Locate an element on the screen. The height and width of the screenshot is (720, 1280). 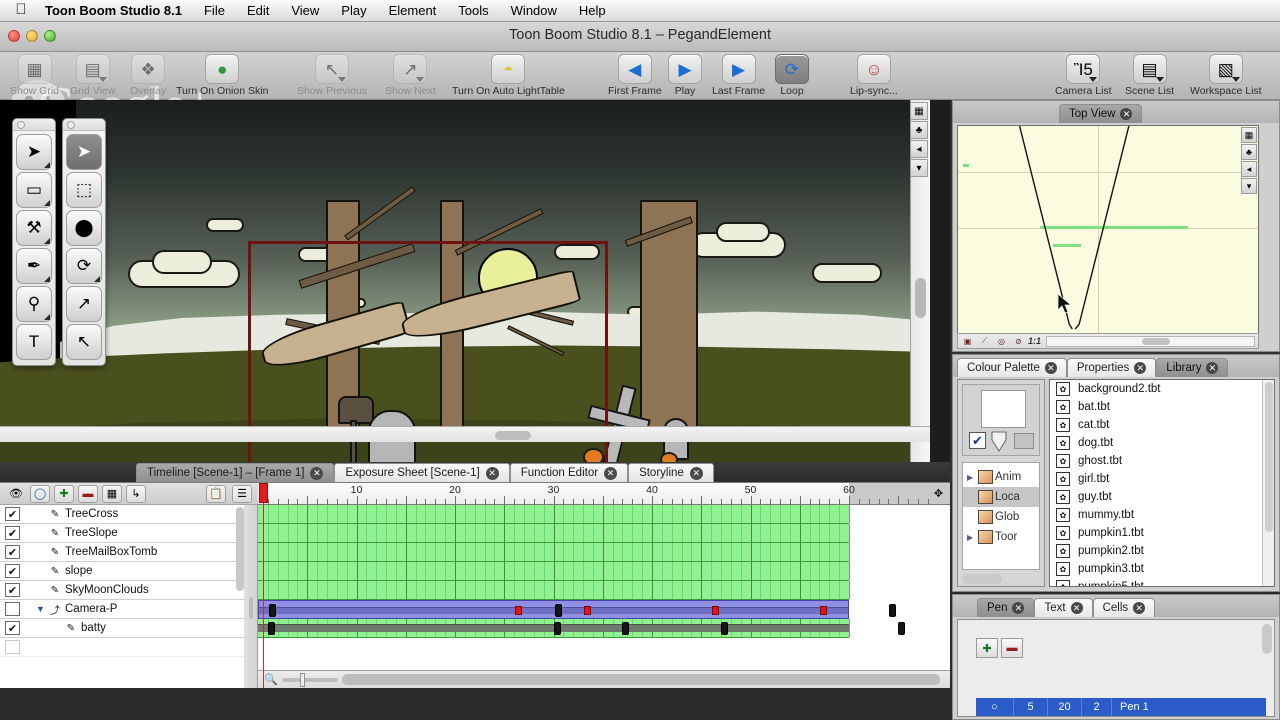
zoom-out-icon: 🔍 is located at coordinates (271, 679).